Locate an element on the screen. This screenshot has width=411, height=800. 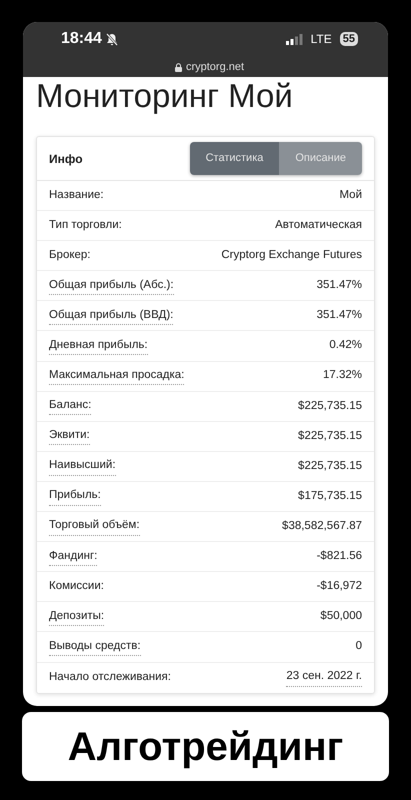
lock-icon is located at coordinates (178, 67).